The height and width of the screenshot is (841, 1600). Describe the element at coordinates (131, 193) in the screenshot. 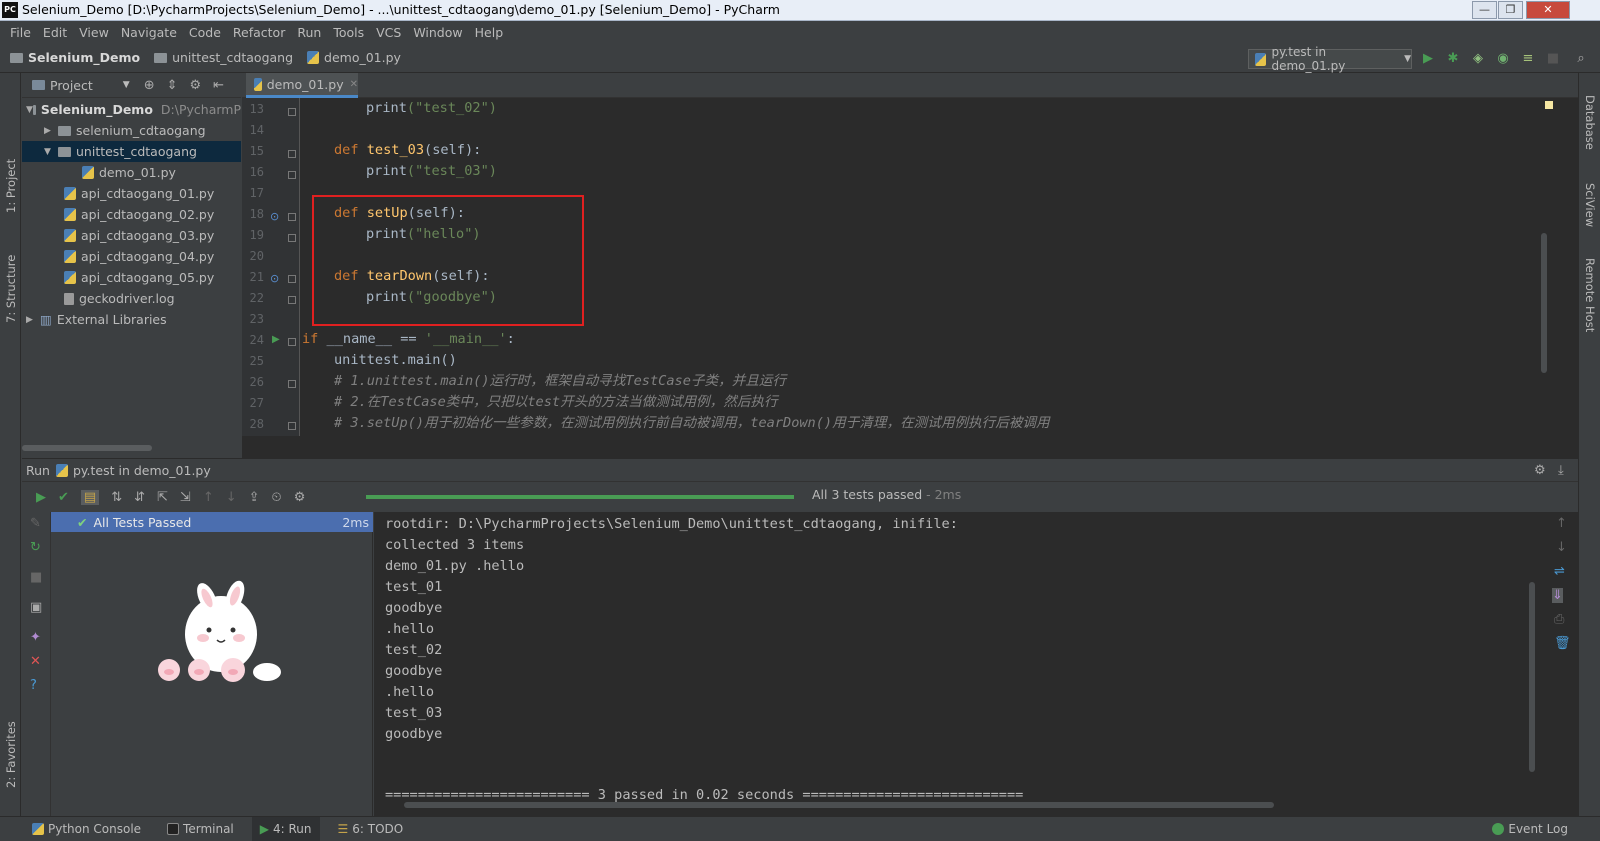

I see `tree-item-api-01: api_cdtaogang_01.py` at that location.